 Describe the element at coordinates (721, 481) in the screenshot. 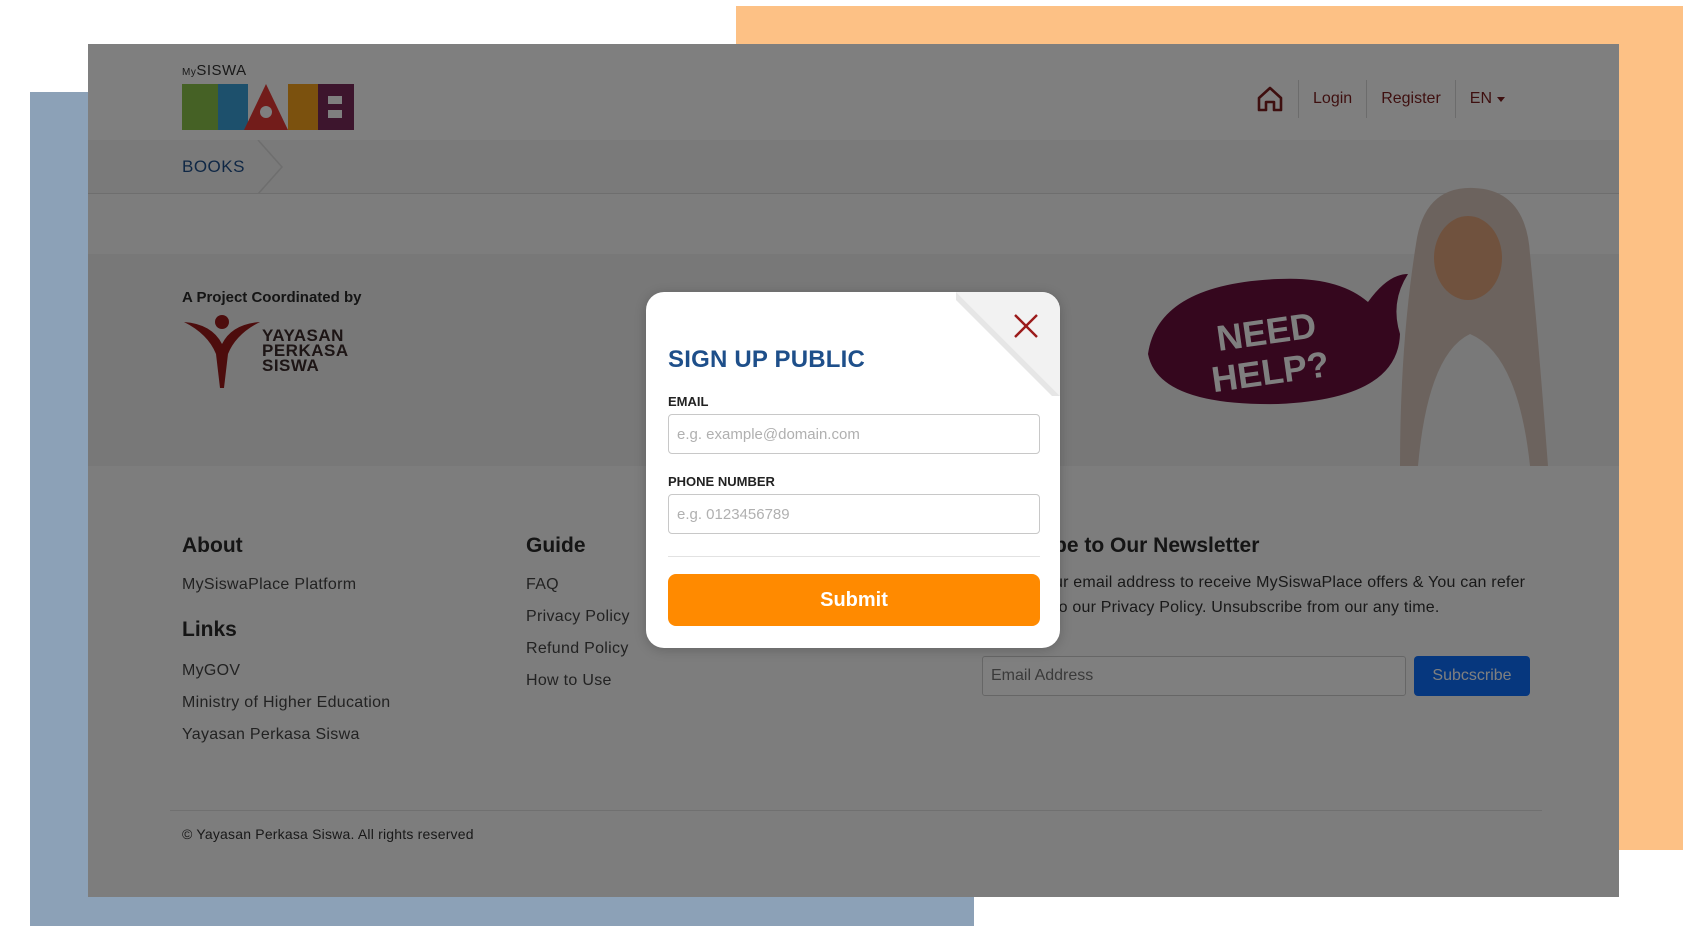

I see `phone-label: PHONE NUMBER` at that location.